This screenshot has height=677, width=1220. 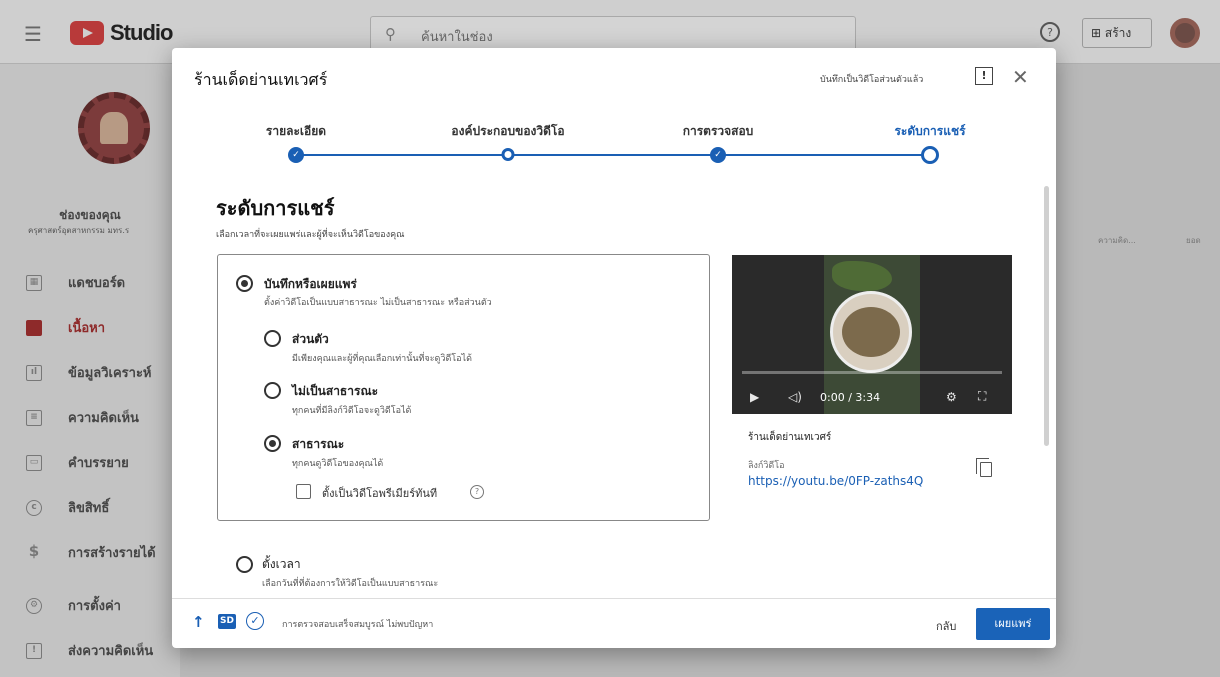 What do you see at coordinates (244, 564) in the screenshot?
I see `schedule-radio` at bounding box center [244, 564].